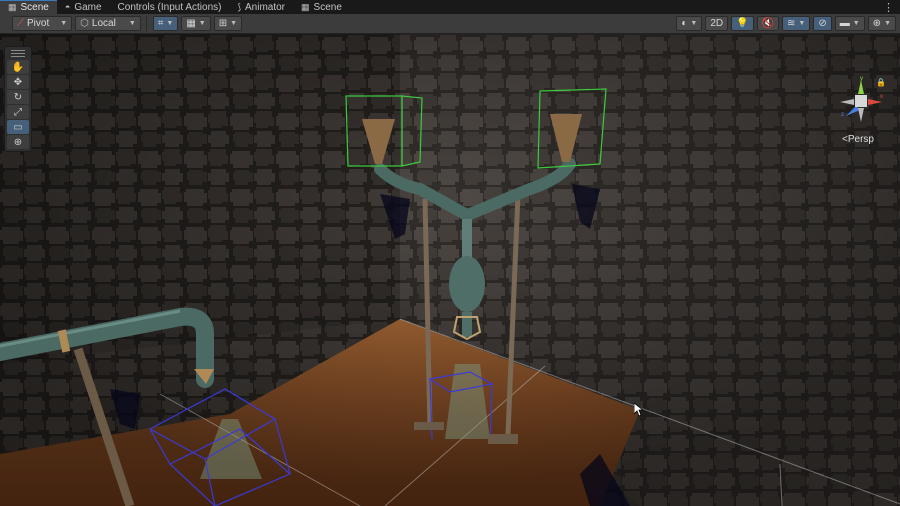  I want to click on gizmos-dropdown: ⊕ ▼, so click(881, 23).